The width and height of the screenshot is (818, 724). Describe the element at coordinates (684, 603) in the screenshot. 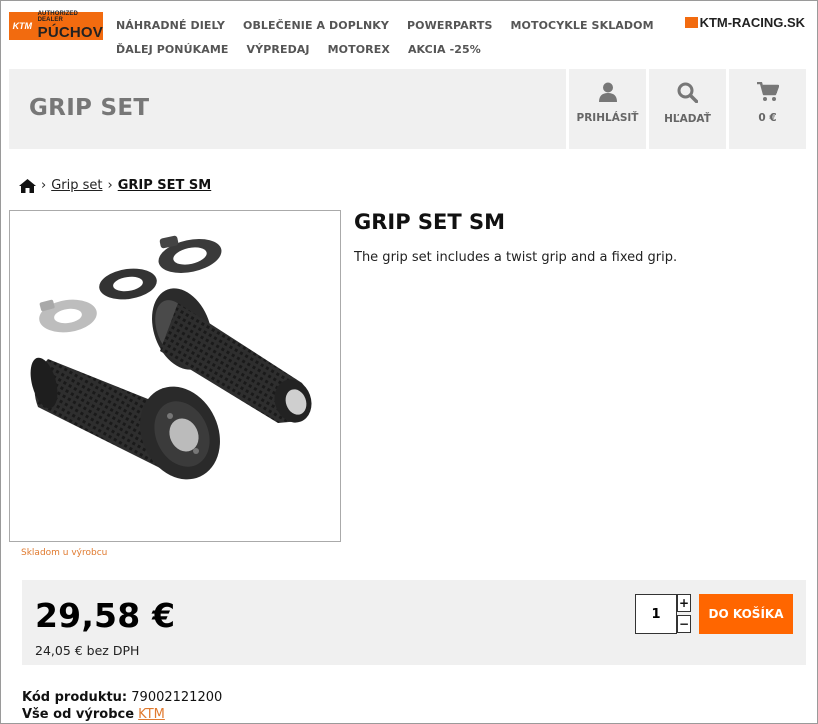

I see `quantity-increase-button: +` at that location.